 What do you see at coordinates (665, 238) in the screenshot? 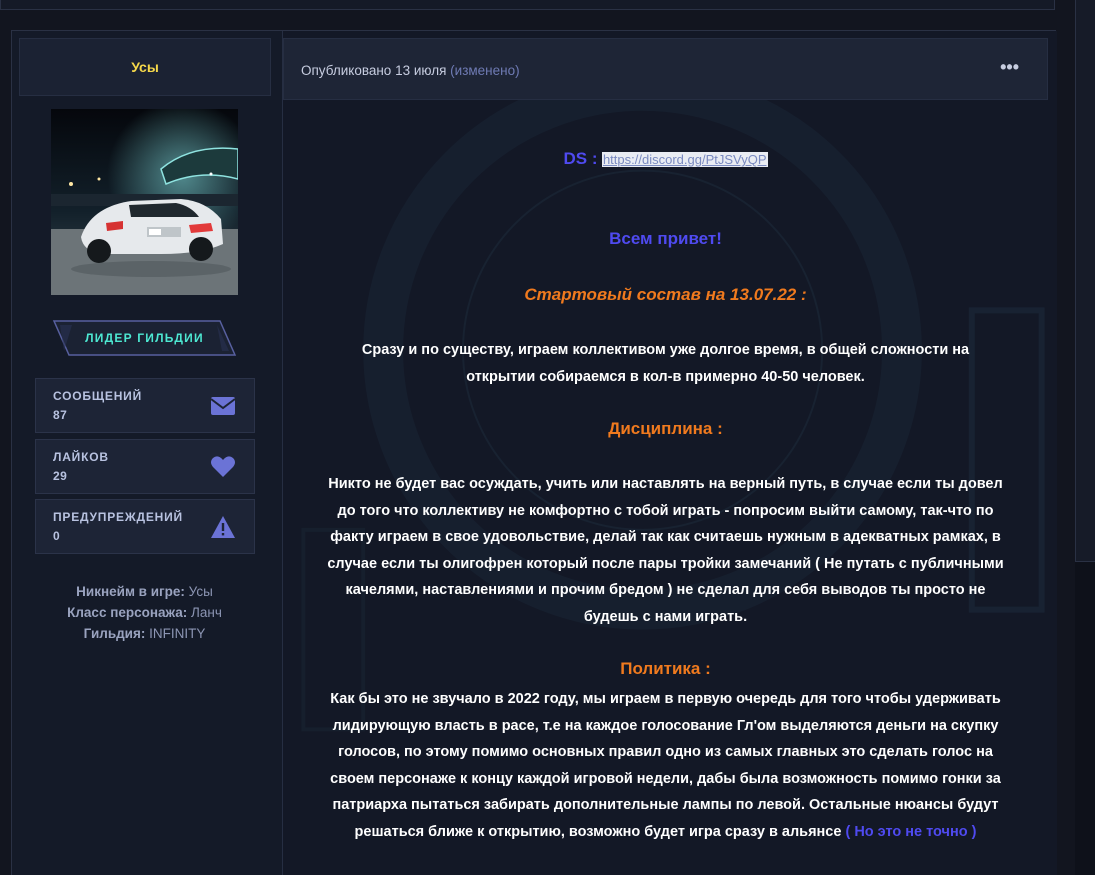
I see `greeting-heading: Всем привет!` at bounding box center [665, 238].